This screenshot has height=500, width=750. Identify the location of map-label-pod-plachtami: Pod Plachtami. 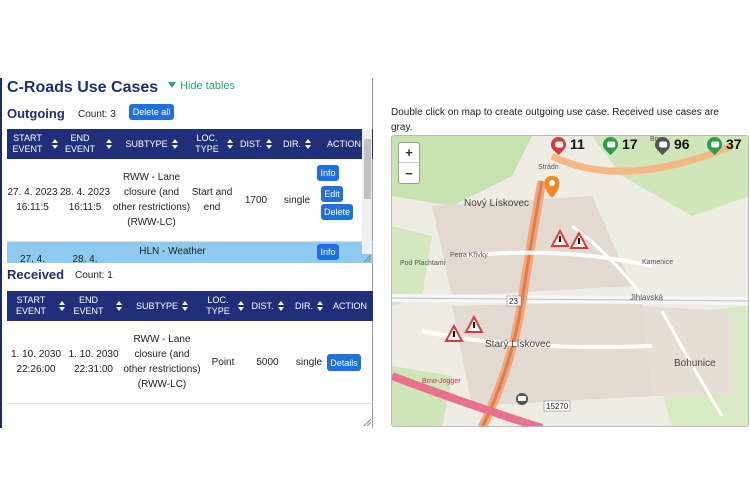
(423, 263).